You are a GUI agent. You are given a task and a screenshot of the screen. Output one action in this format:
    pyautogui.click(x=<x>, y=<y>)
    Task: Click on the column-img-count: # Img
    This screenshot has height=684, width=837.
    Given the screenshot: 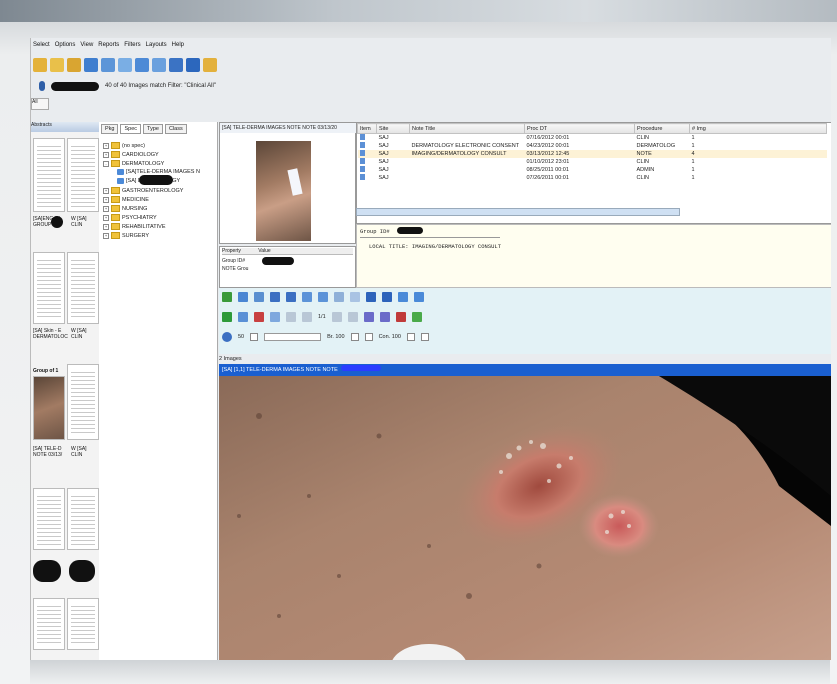 What is the action you would take?
    pyautogui.click(x=758, y=128)
    